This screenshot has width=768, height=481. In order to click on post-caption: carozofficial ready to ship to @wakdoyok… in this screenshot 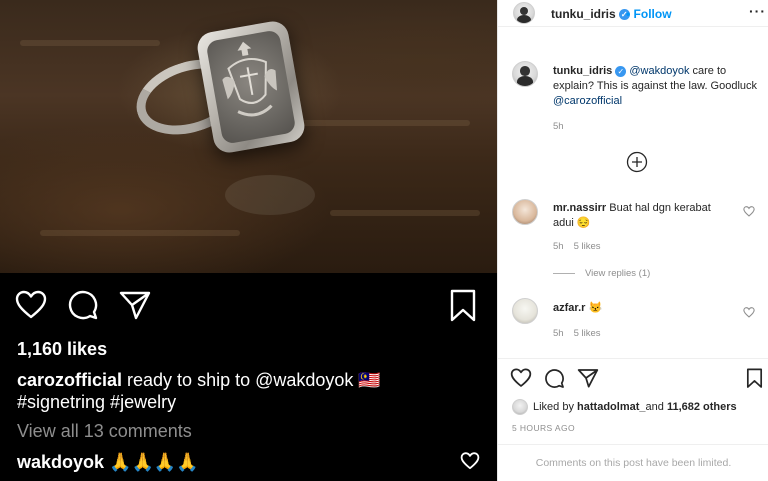, I will do `click(252, 391)`.